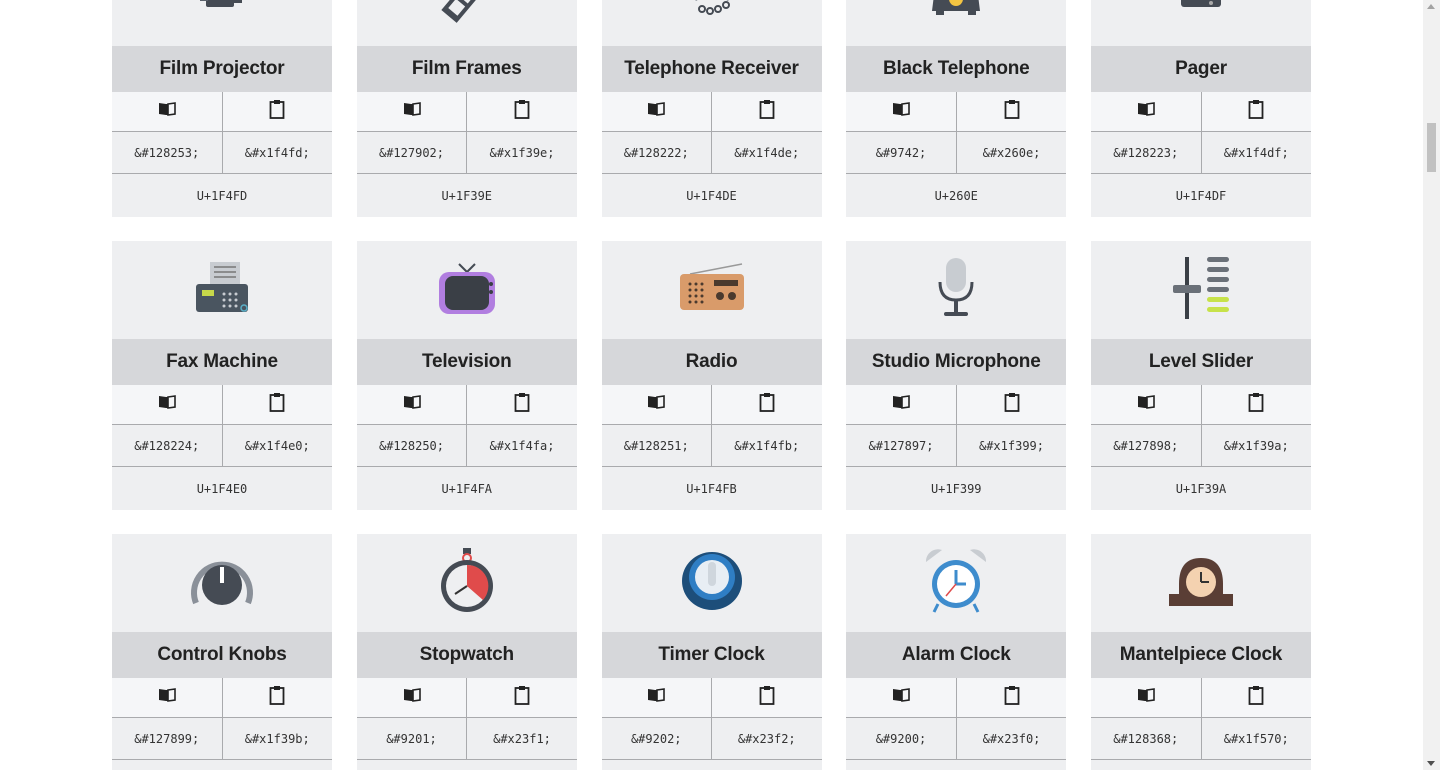 The height and width of the screenshot is (770, 1440). I want to click on html-codes: &#128223; &#x1f4df;, so click(1201, 153).